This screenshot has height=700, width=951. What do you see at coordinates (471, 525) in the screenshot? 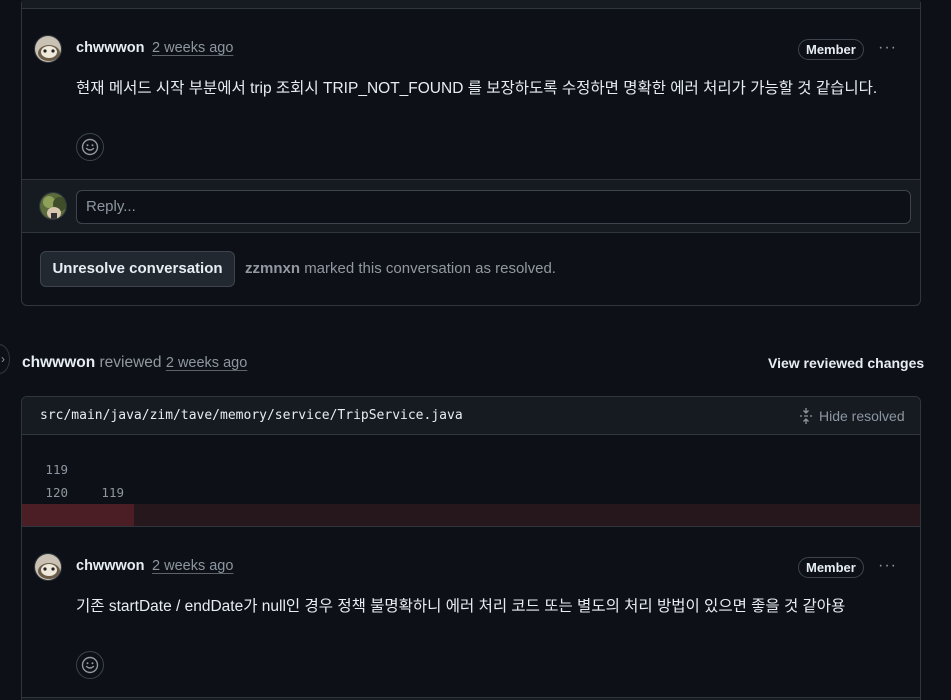
I see `diff-line: 121 121 }` at bounding box center [471, 525].